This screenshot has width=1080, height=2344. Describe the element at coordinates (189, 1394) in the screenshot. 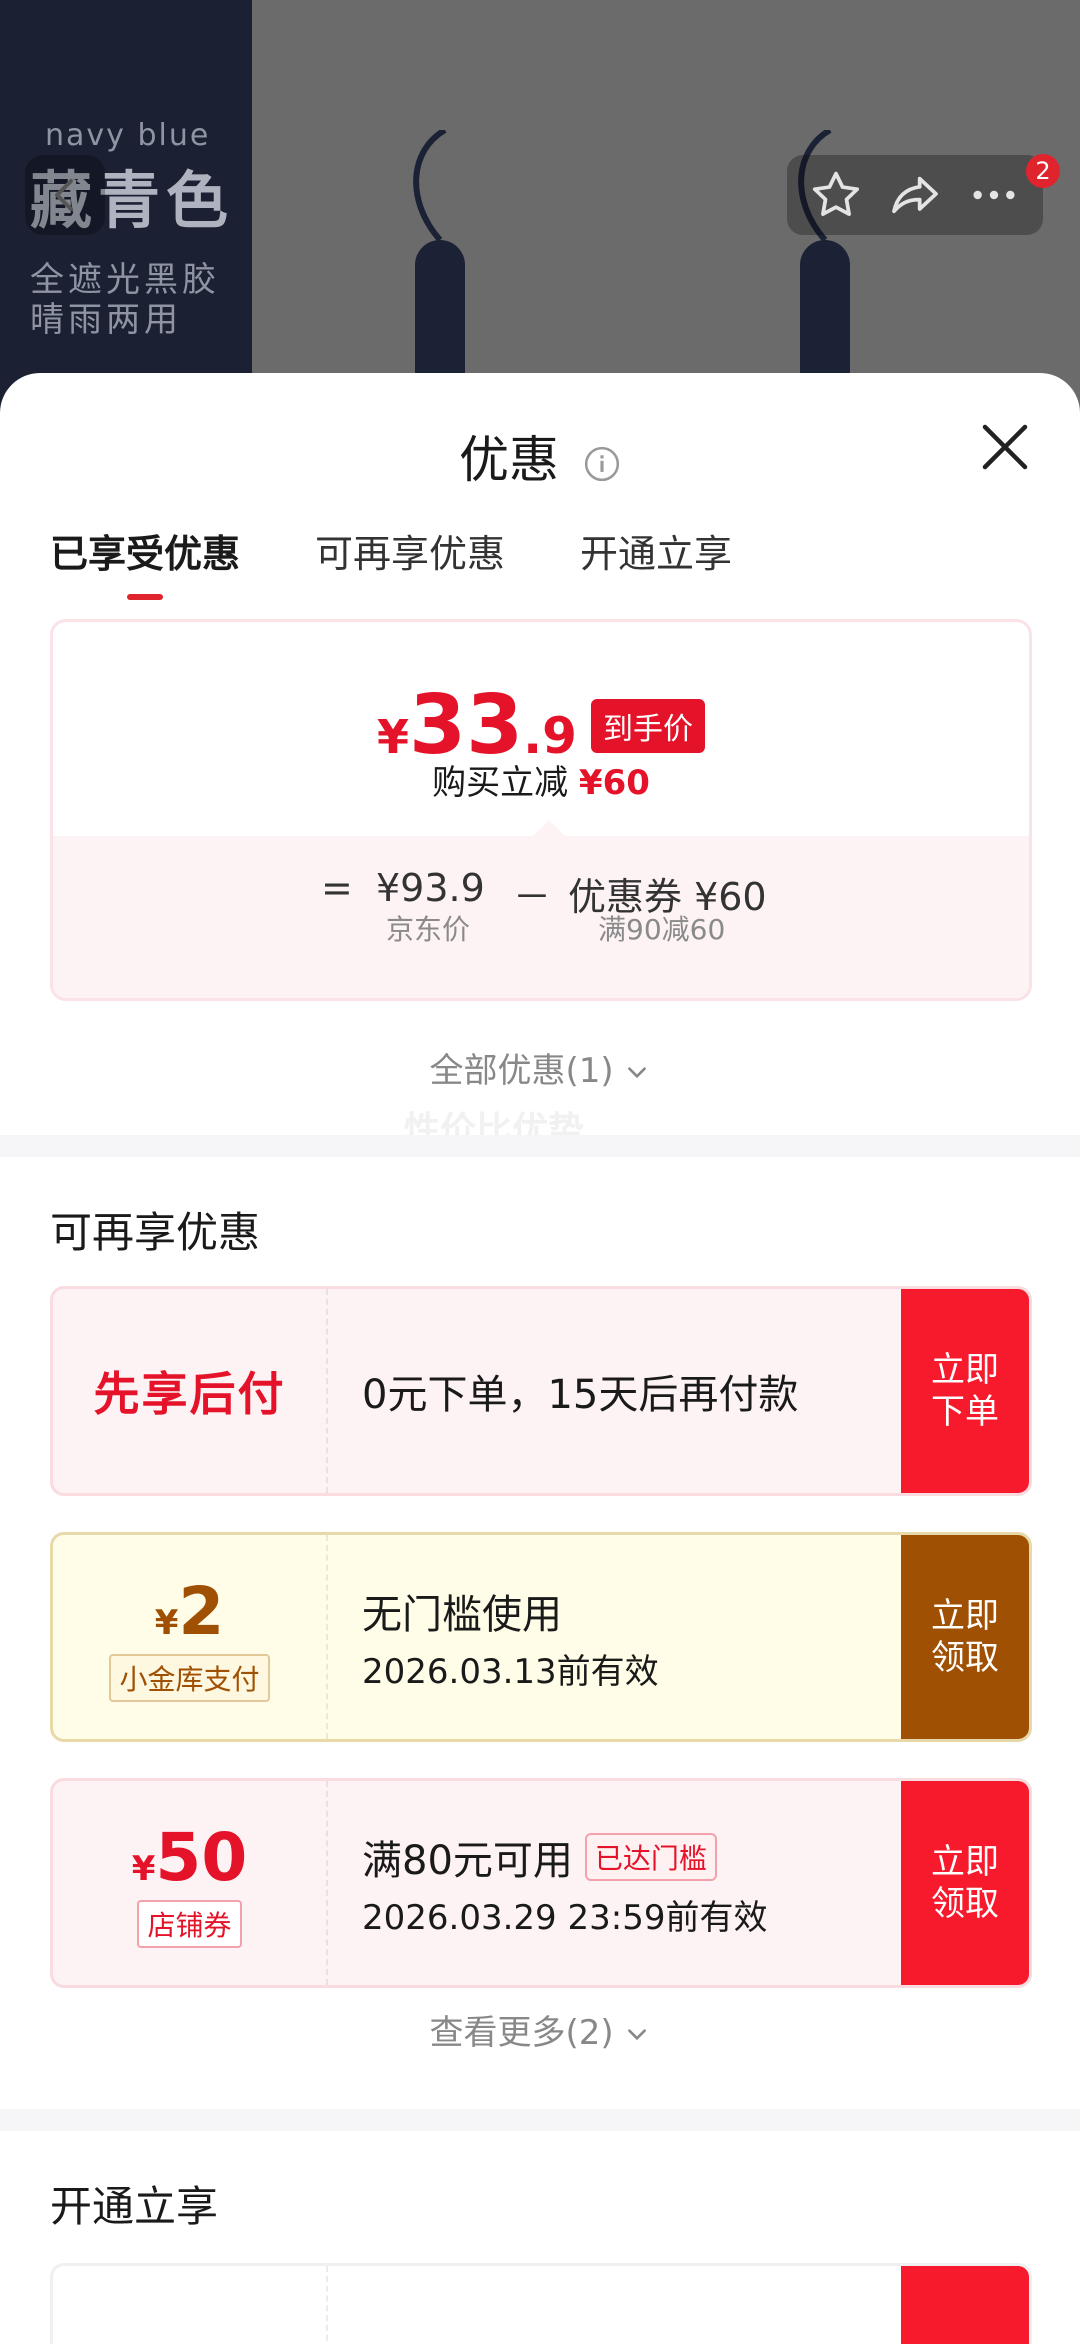

I see `bnpl-title: 先享后付` at that location.